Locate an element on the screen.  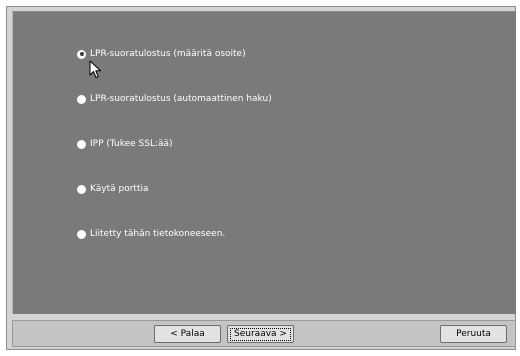
option-label: Liitetty tähän tietokoneeseen. is located at coordinates (158, 234).